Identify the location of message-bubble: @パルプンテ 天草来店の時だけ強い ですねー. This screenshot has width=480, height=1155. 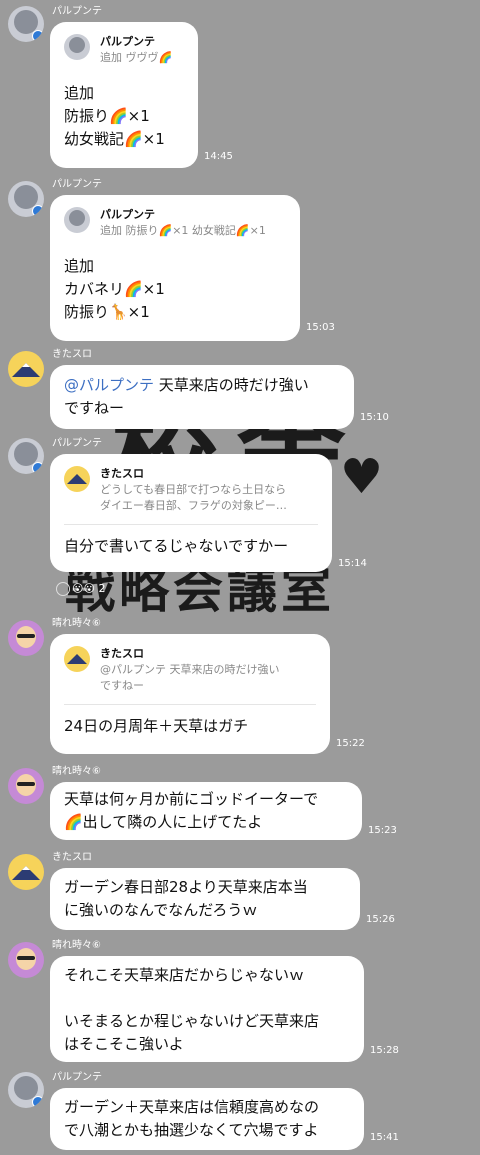
(202, 397).